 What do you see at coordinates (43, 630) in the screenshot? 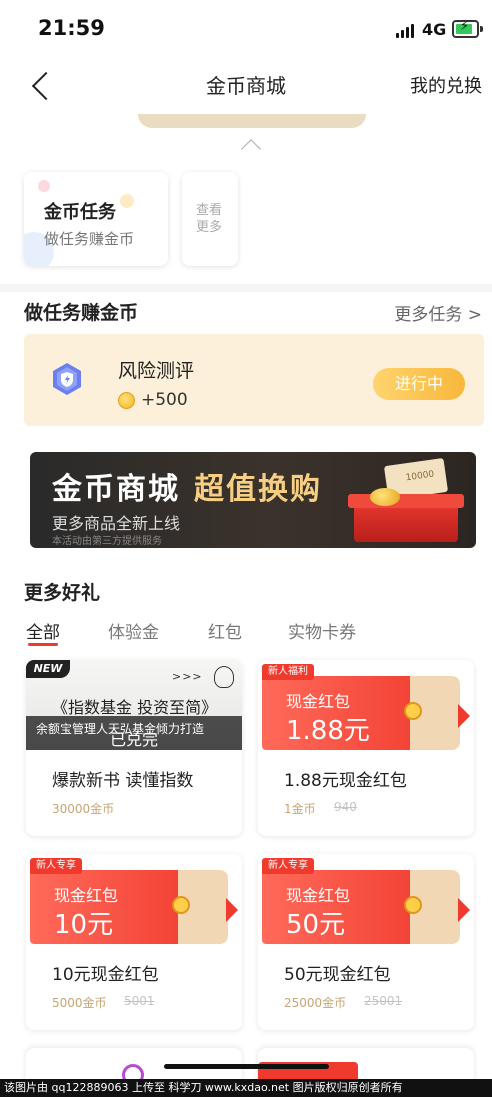
I see `tab-all: 全部` at bounding box center [43, 630].